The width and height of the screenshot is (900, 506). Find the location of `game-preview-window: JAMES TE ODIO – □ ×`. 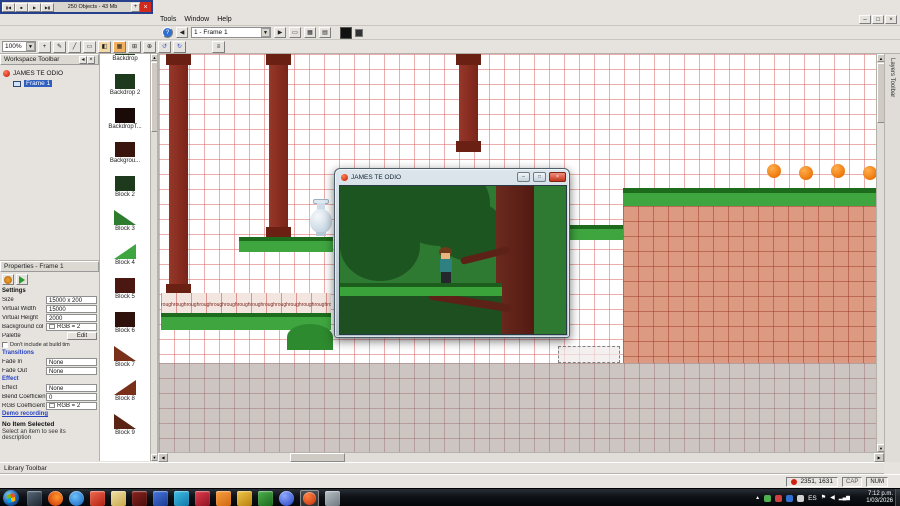

game-preview-window: JAMES TE ODIO – □ × is located at coordinates (452, 253).